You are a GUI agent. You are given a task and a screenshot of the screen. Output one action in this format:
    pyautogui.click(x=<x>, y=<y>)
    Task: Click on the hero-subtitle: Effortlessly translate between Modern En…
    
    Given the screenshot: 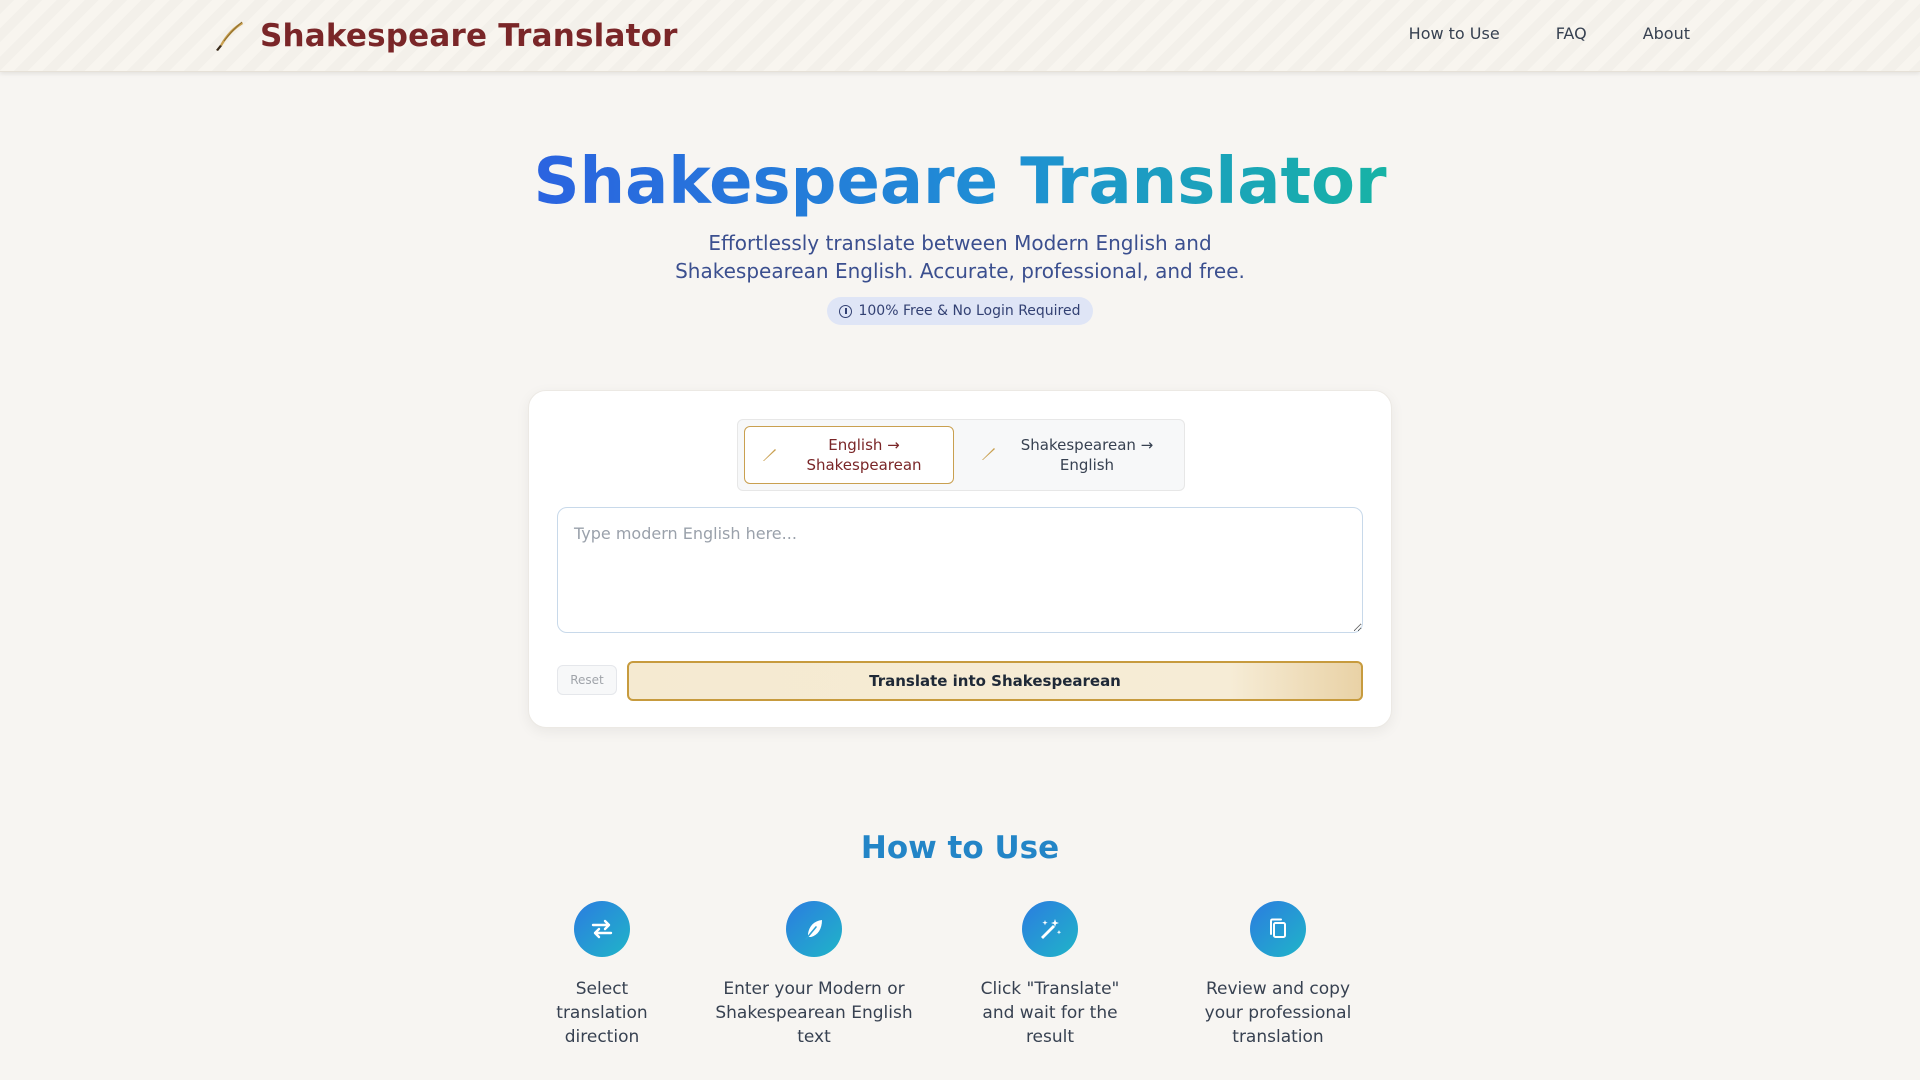 What is the action you would take?
    pyautogui.click(x=960, y=257)
    